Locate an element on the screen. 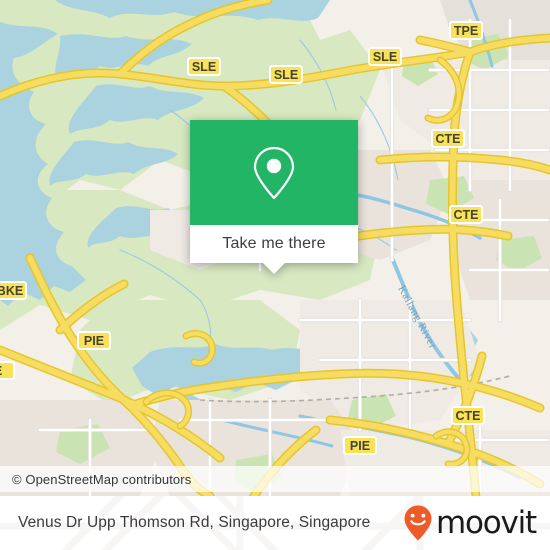 The image size is (550, 550). popup-icon-area is located at coordinates (274, 172).